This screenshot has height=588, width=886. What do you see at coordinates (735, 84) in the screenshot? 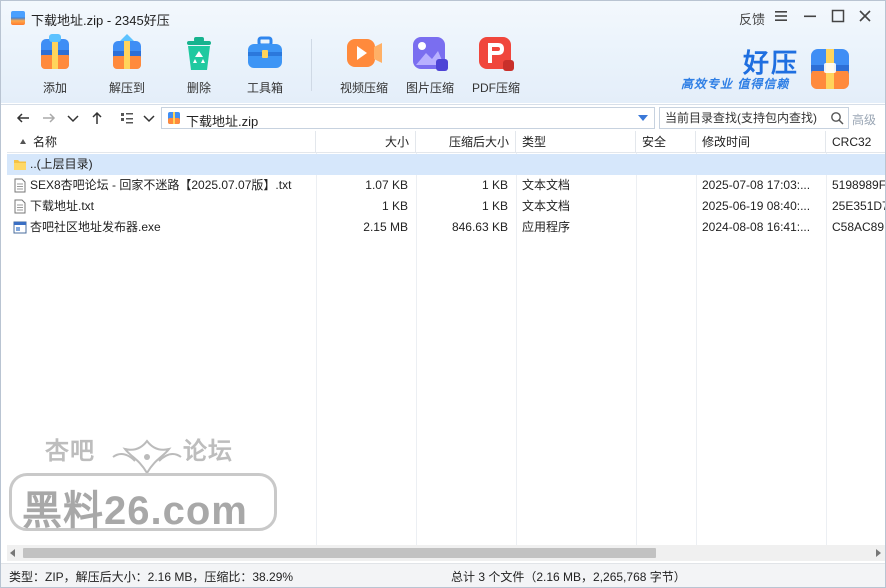
I see `brand-slogan: 高效专业 值得信赖` at bounding box center [735, 84].